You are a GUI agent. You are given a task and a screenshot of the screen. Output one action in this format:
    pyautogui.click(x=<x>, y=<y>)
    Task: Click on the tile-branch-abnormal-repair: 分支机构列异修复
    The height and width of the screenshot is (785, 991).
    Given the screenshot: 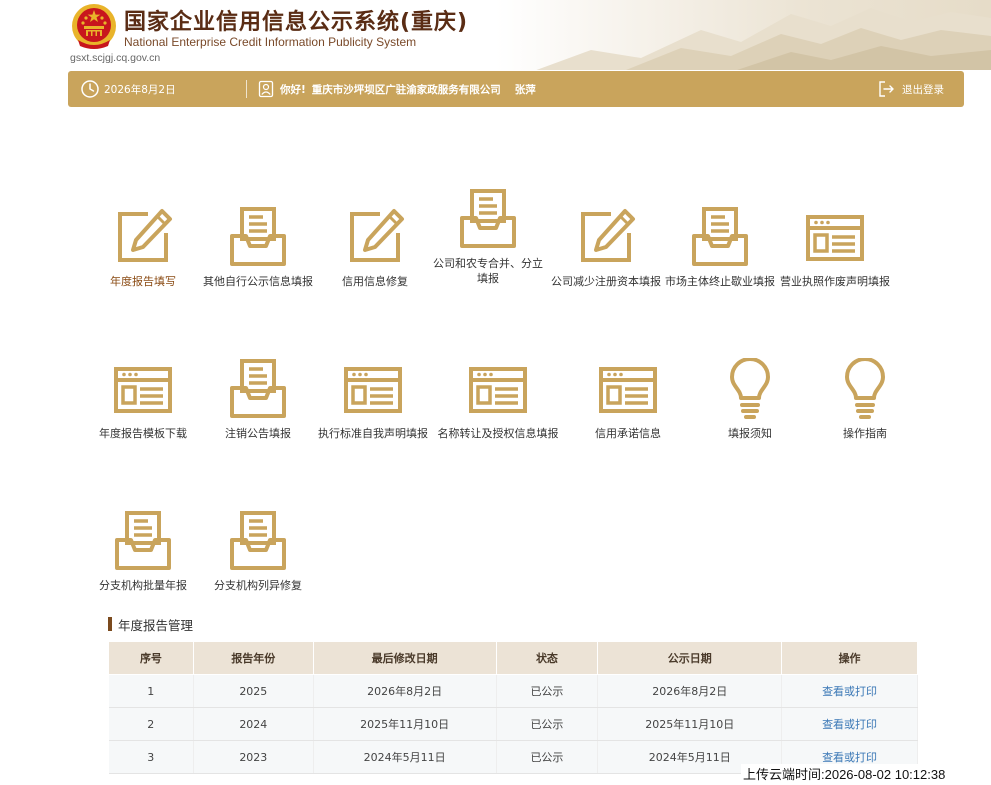 What is the action you would take?
    pyautogui.click(x=258, y=551)
    